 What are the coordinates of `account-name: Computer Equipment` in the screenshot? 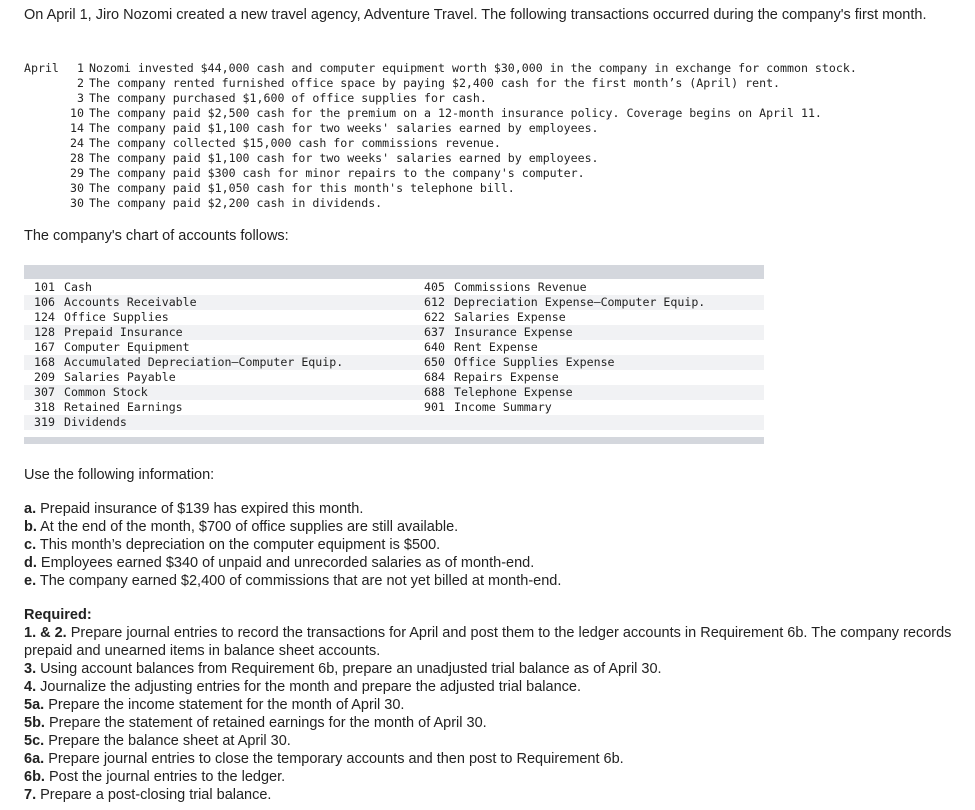 It's located at (127, 347).